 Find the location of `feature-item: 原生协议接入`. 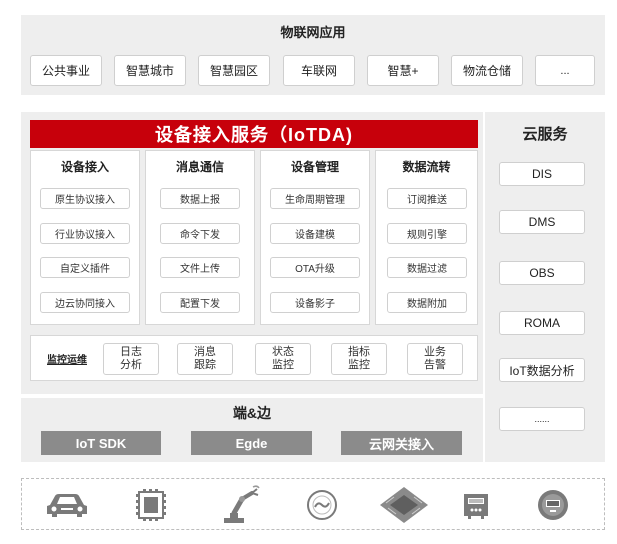

feature-item: 原生协议接入 is located at coordinates (85, 198).